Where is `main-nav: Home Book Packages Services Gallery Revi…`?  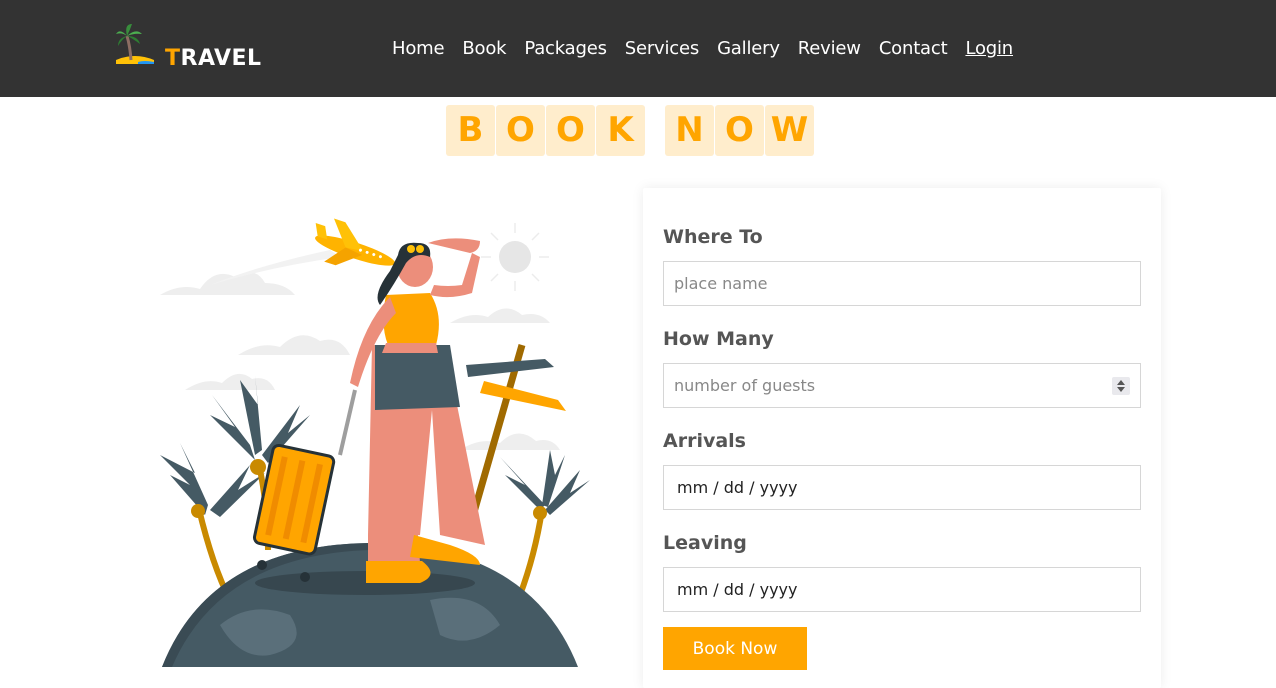 main-nav: Home Book Packages Services Gallery Revi… is located at coordinates (702, 49).